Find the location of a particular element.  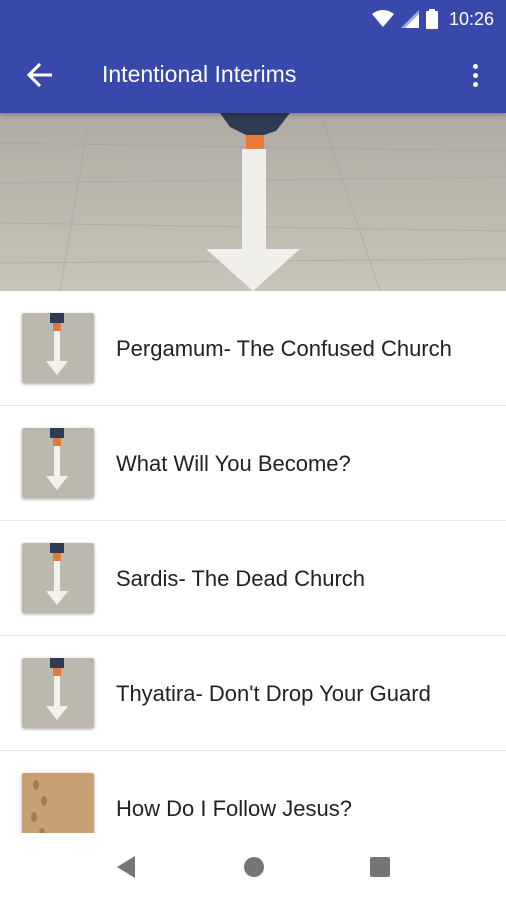

more-vert-icon is located at coordinates (475, 66).